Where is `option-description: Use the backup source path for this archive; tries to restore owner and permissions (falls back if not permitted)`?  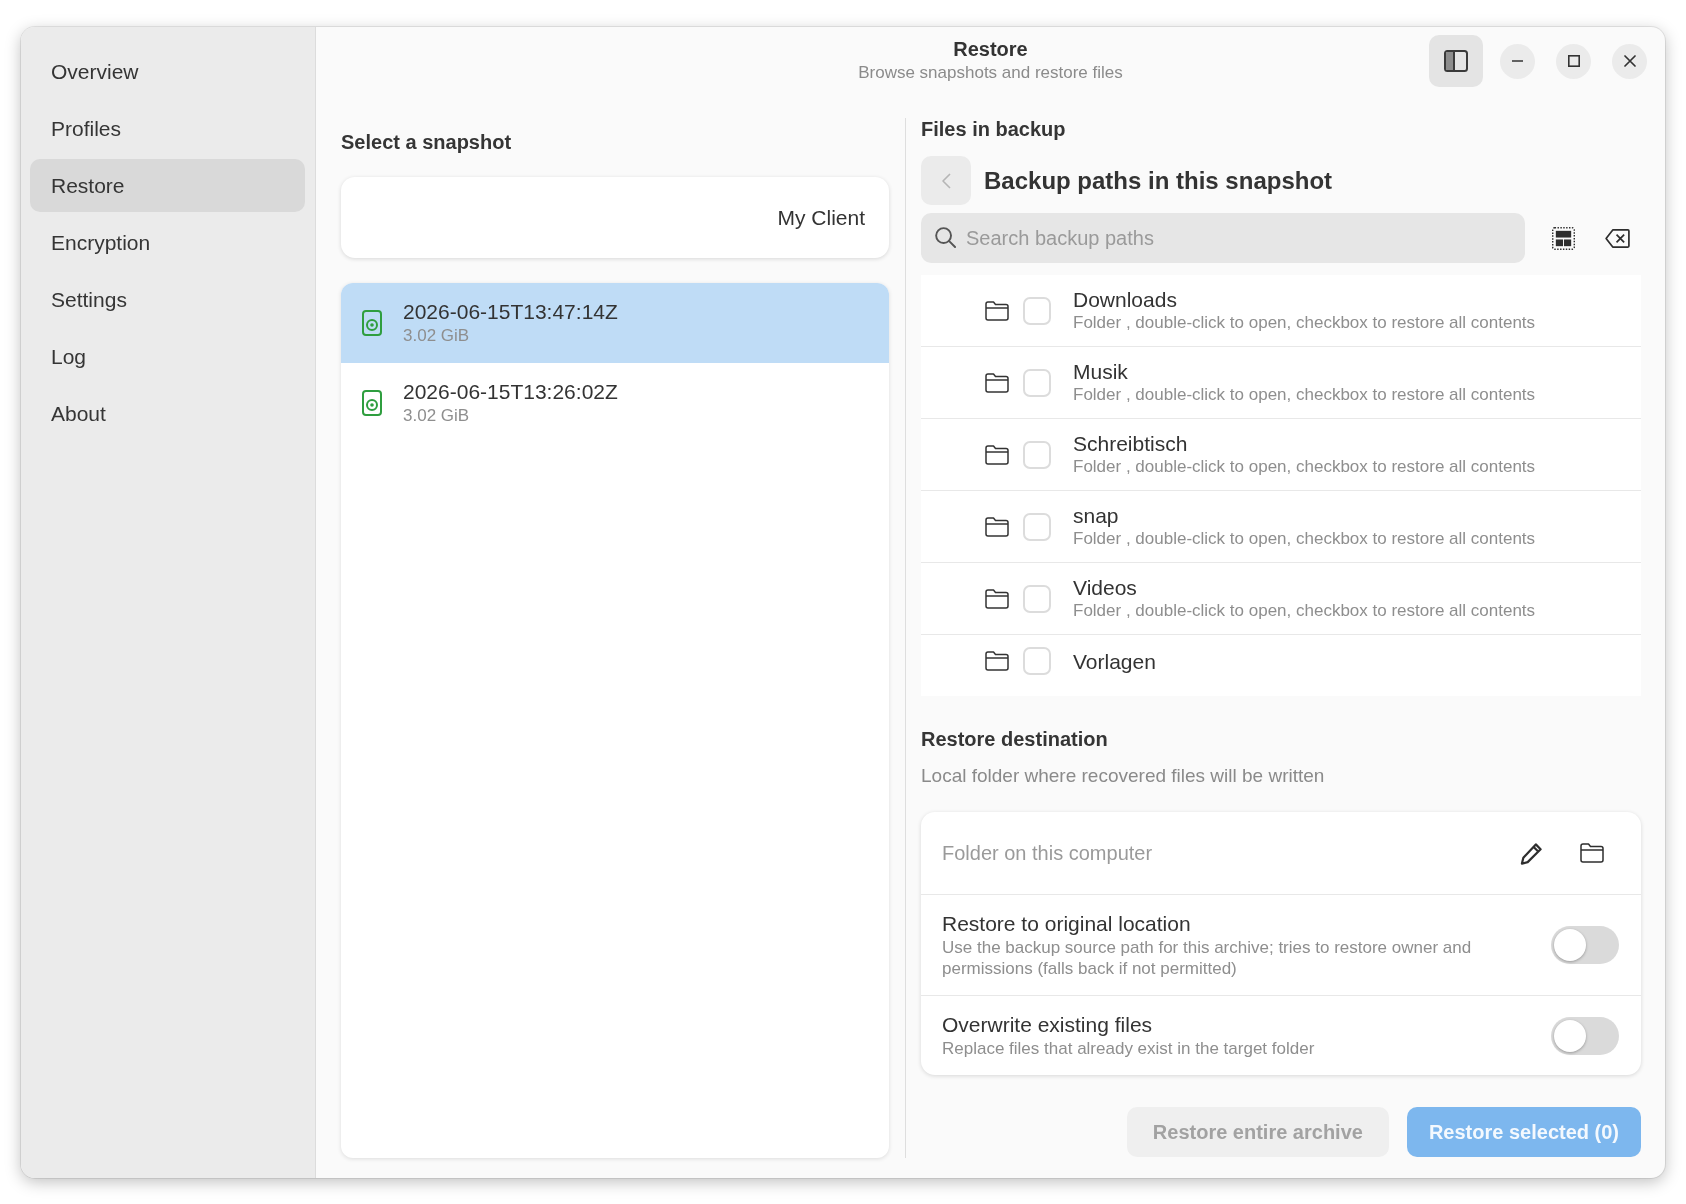 option-description: Use the backup source path for this archive; tries to restore owner and permissions (falls back if not permitted) is located at coordinates (1207, 958).